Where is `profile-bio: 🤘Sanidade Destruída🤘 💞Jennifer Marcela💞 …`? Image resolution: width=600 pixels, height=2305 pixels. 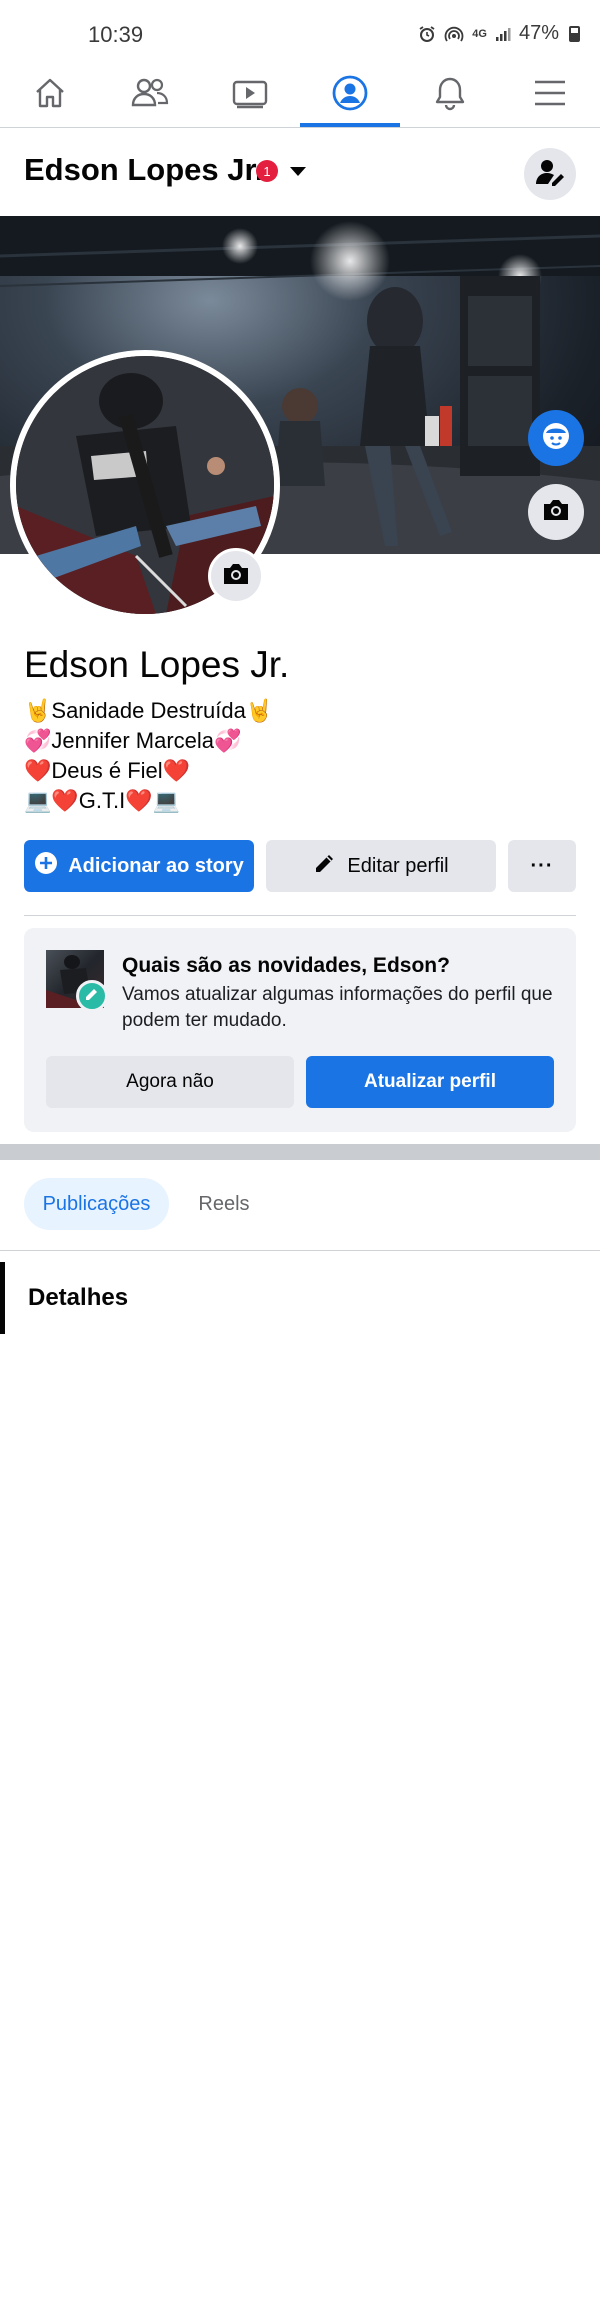 profile-bio: 🤘Sanidade Destruída🤘 💞Jennifer Marcela💞 … is located at coordinates (148, 756).